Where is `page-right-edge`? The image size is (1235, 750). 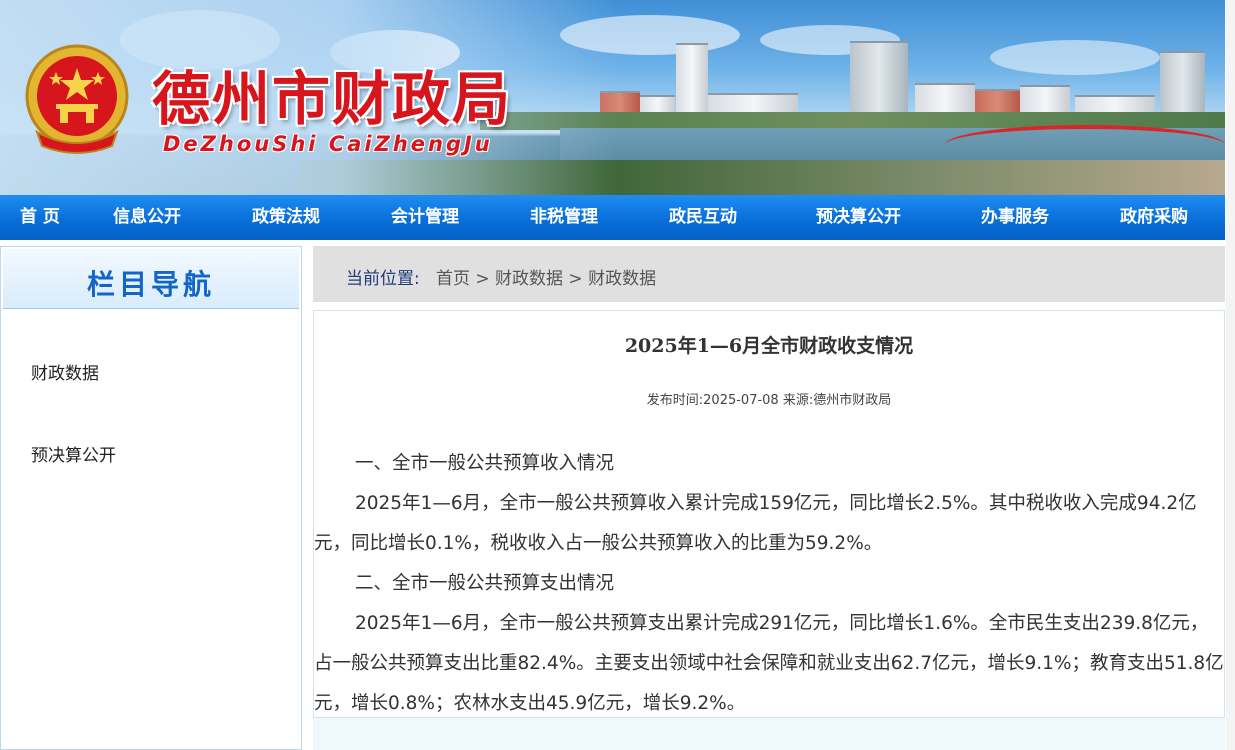 page-right-edge is located at coordinates (1230, 375).